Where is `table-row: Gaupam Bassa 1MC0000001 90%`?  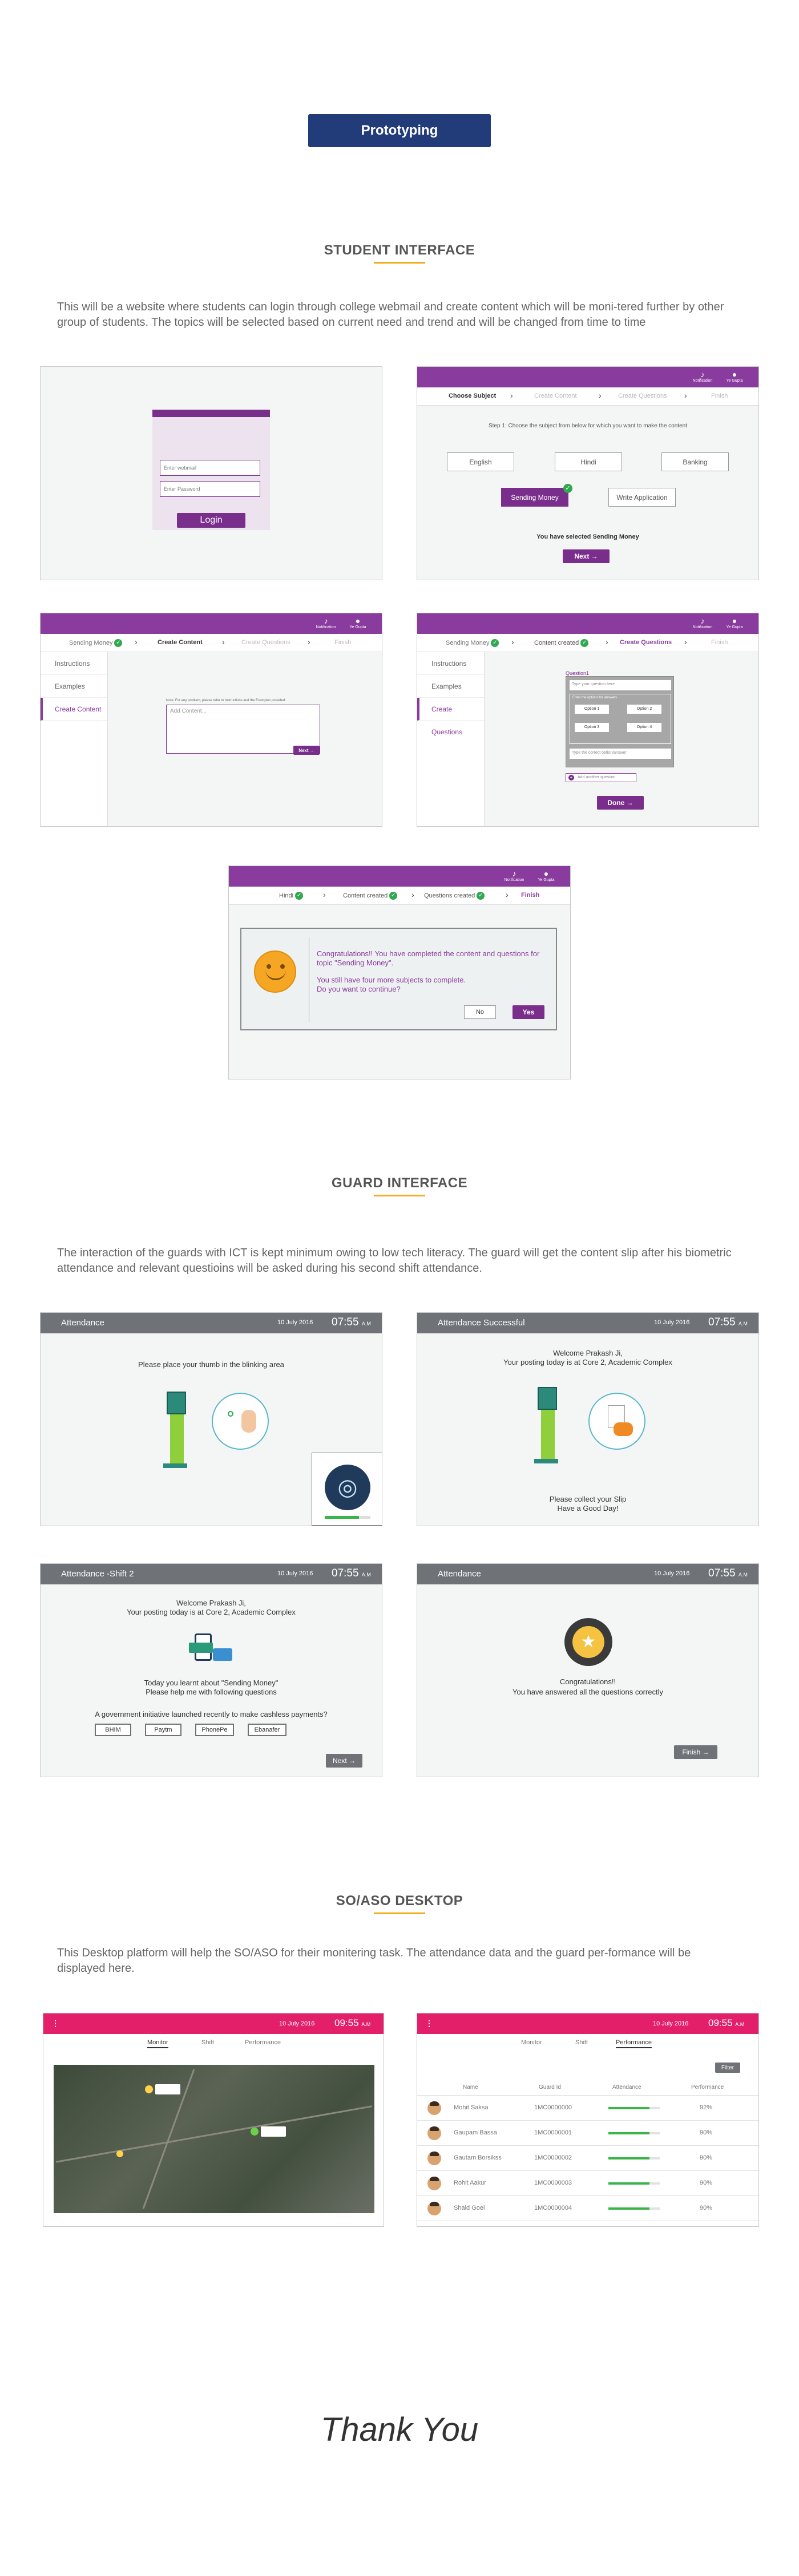 table-row: Gaupam Bassa 1MC0000001 90% is located at coordinates (587, 2133).